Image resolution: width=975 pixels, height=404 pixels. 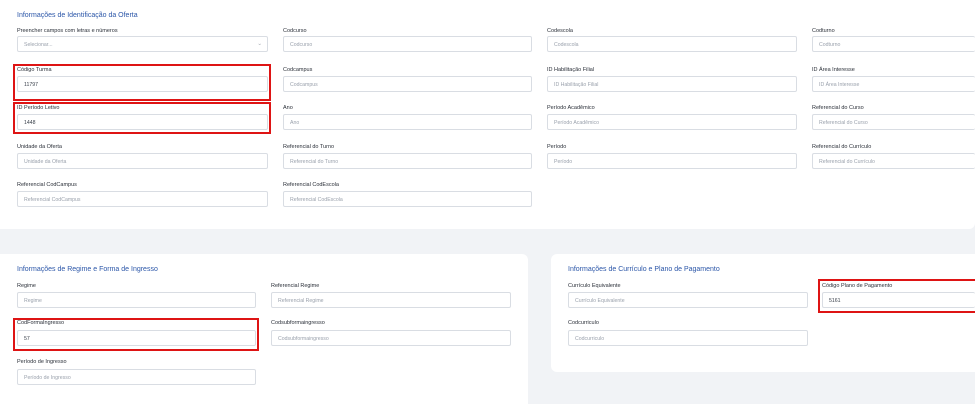 I want to click on referencial-codescola-input: Referencial CodEscola, so click(x=407, y=199).